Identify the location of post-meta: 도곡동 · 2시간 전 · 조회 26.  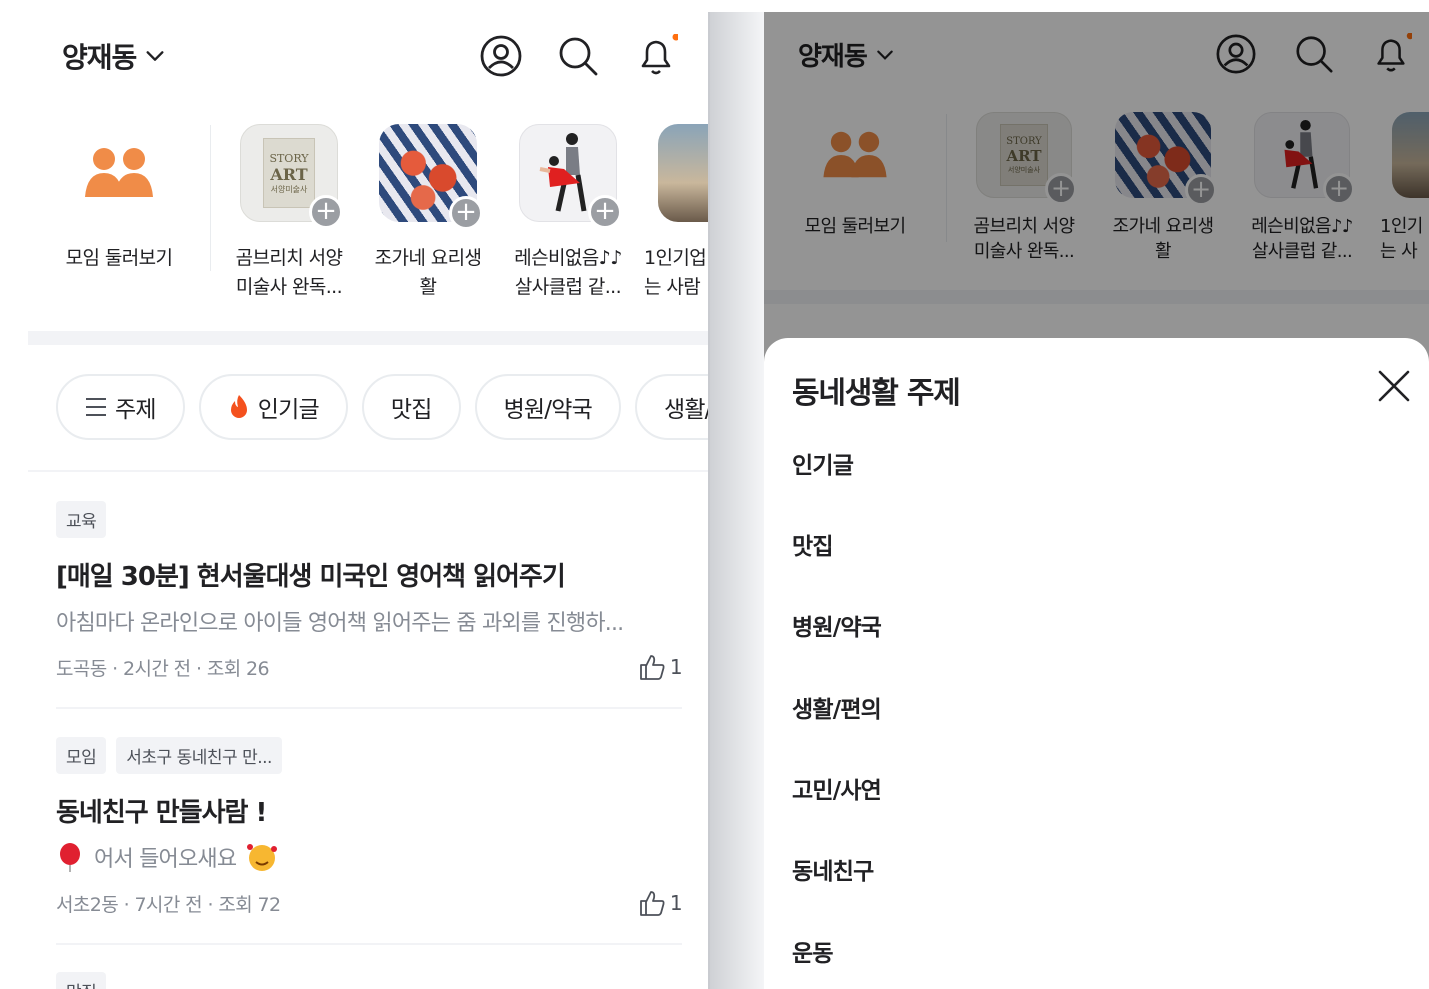
(163, 668).